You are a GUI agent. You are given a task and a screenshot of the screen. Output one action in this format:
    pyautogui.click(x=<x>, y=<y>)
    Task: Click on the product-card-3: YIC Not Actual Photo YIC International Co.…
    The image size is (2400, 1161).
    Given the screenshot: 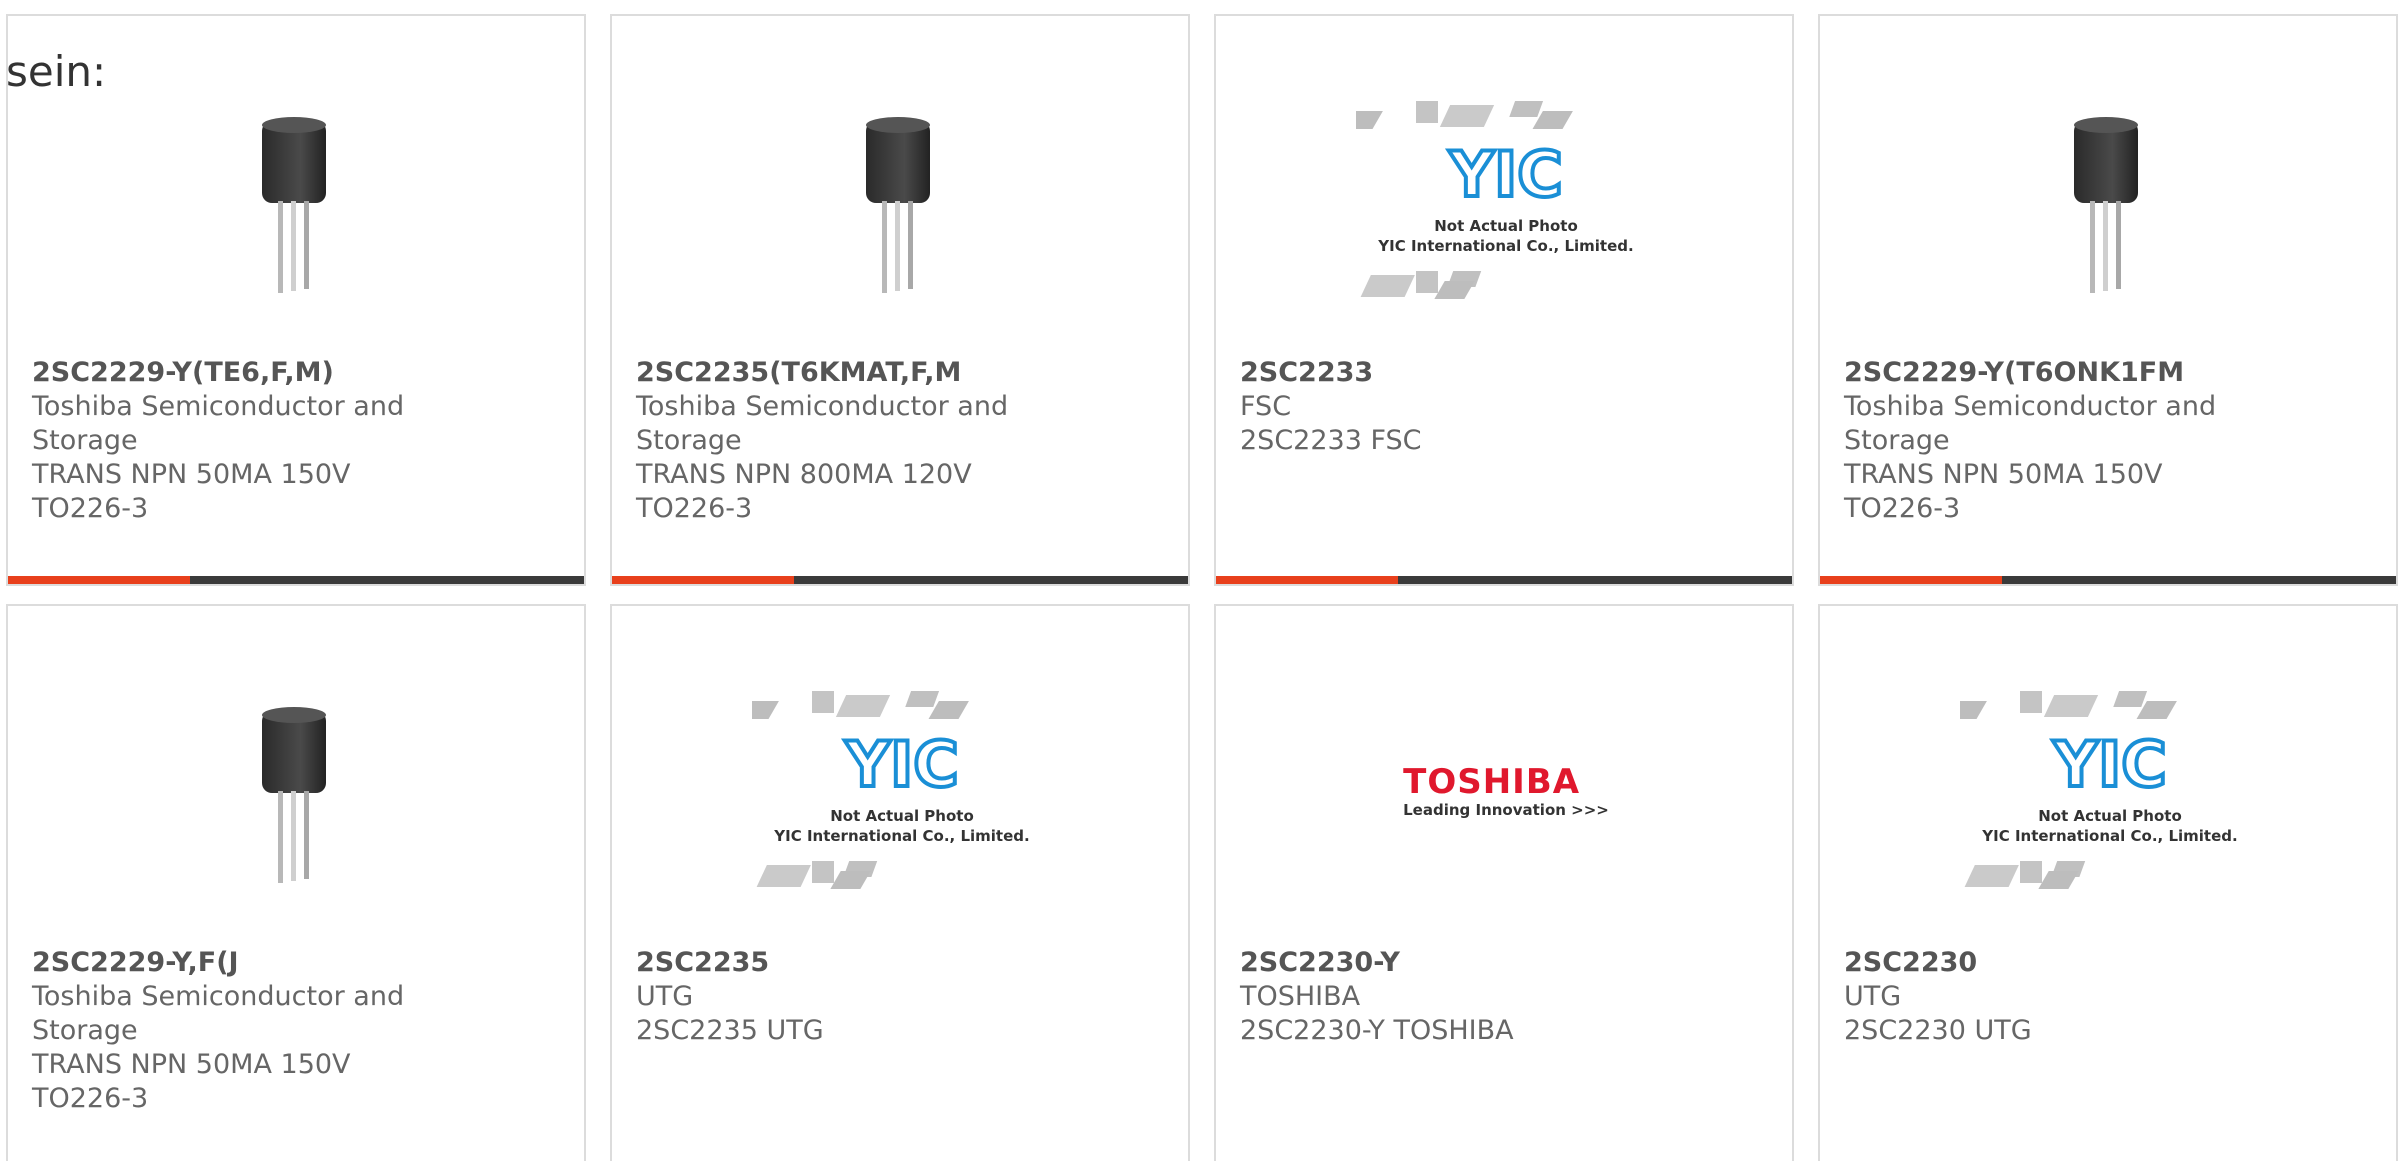 What is the action you would take?
    pyautogui.click(x=1504, y=300)
    